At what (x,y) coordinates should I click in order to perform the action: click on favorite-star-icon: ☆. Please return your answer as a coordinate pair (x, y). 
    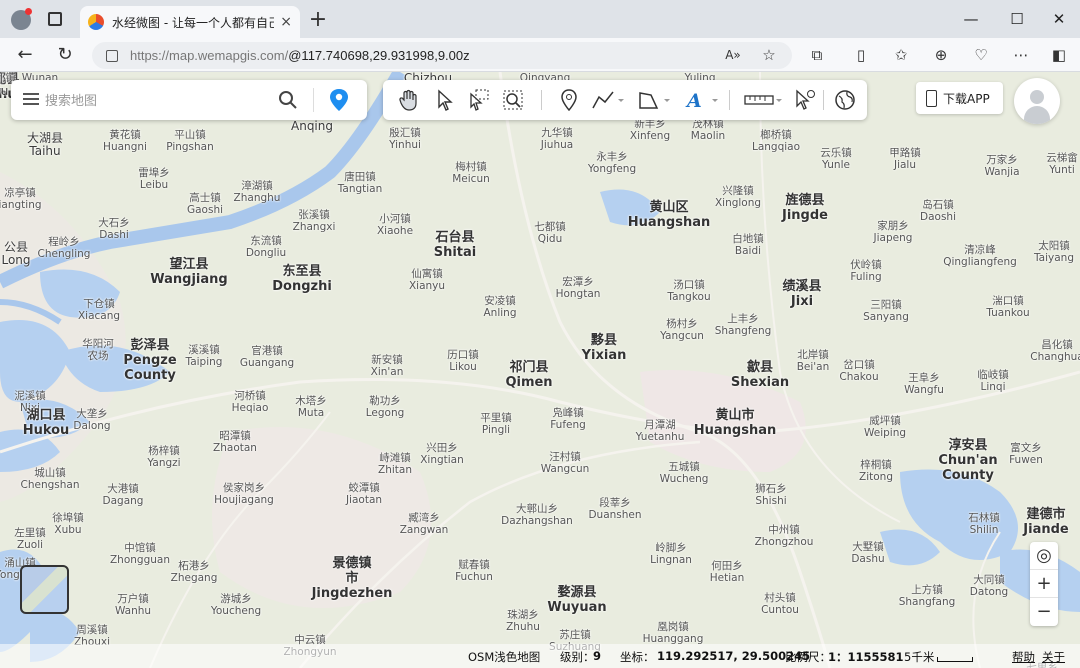
    Looking at the image, I should click on (769, 55).